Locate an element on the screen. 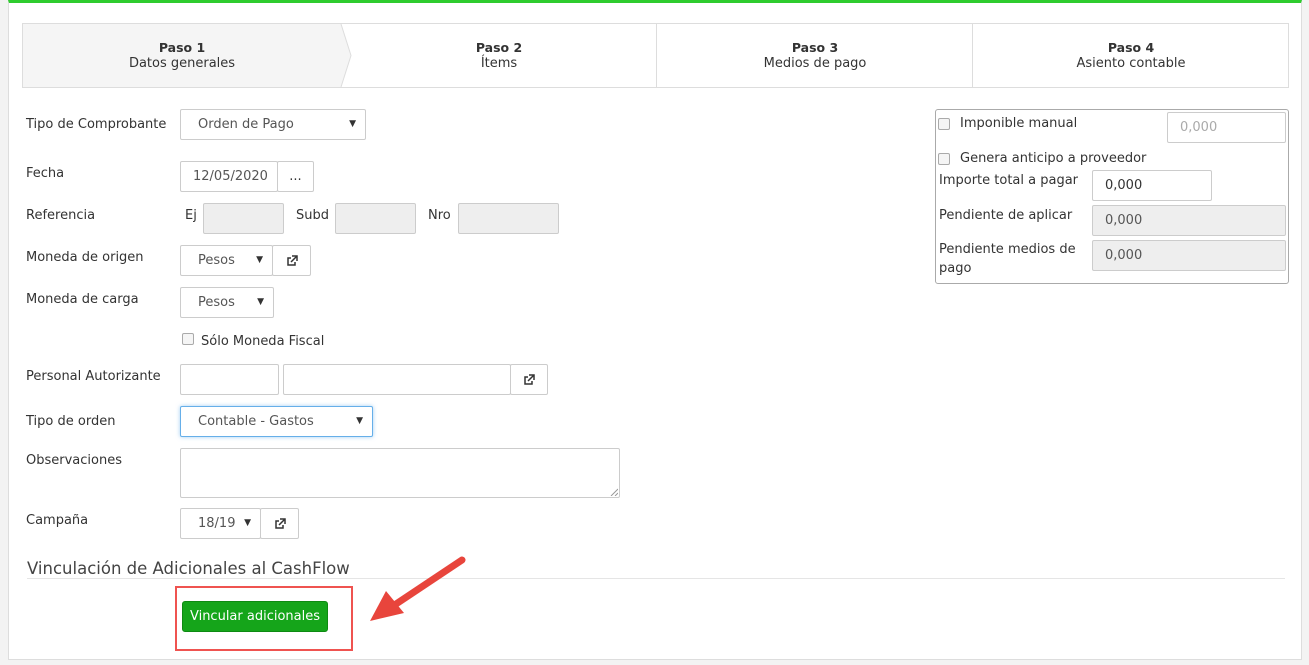  campana-open-button is located at coordinates (279, 523).